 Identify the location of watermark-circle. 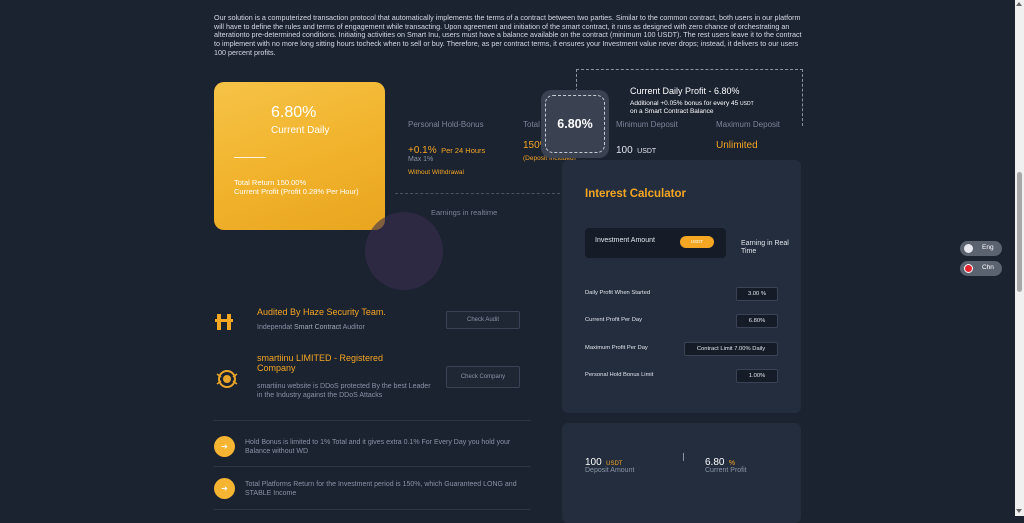
(404, 251).